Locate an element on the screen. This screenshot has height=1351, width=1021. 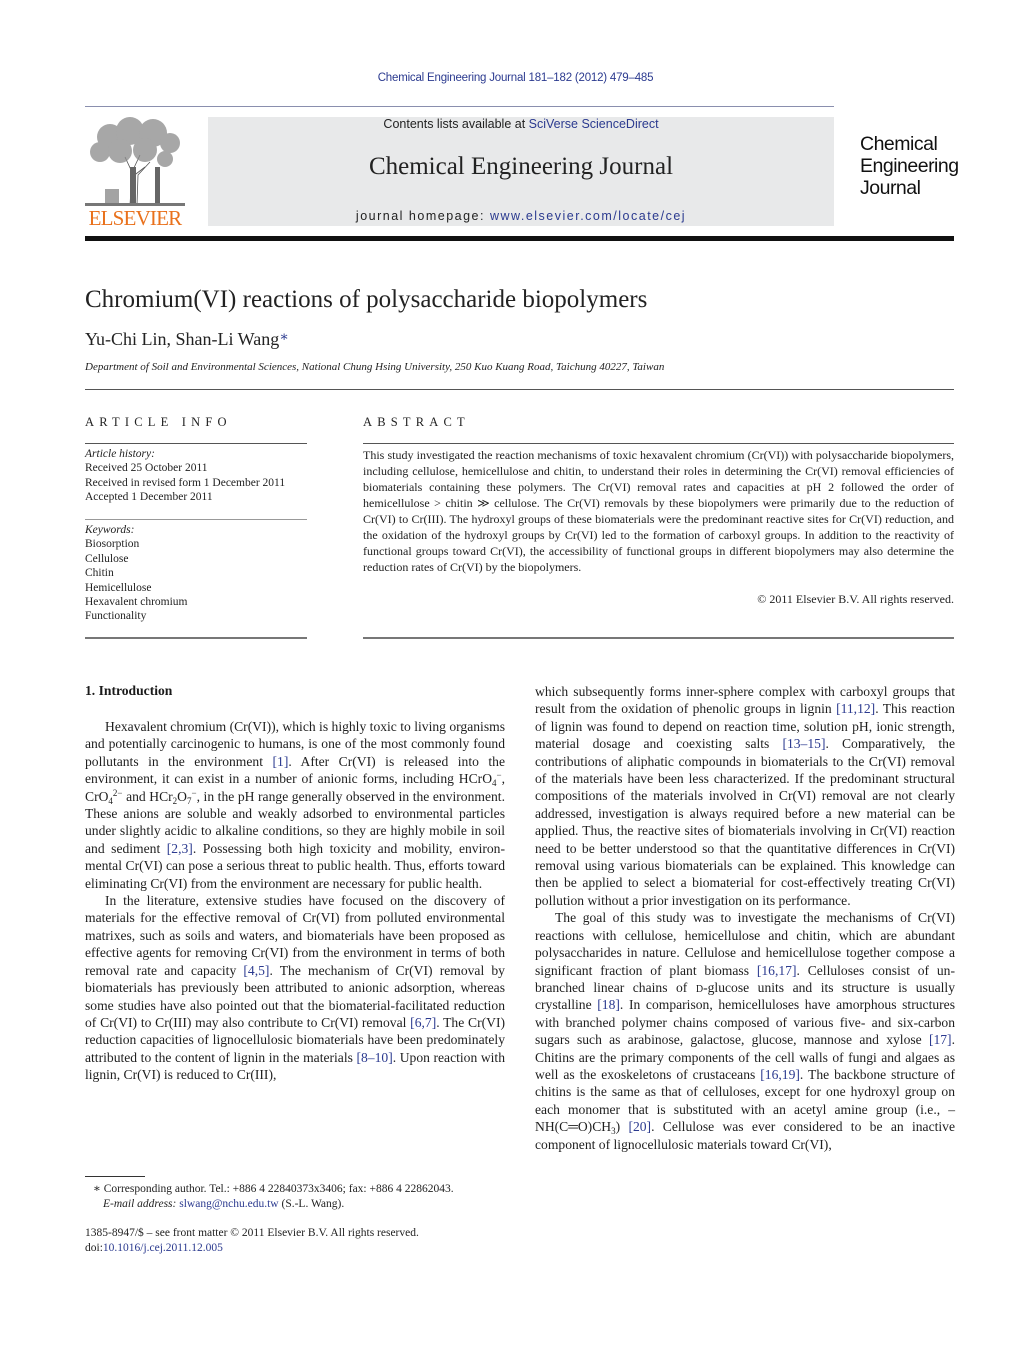
cover-title-line: Journal is located at coordinates (890, 188).